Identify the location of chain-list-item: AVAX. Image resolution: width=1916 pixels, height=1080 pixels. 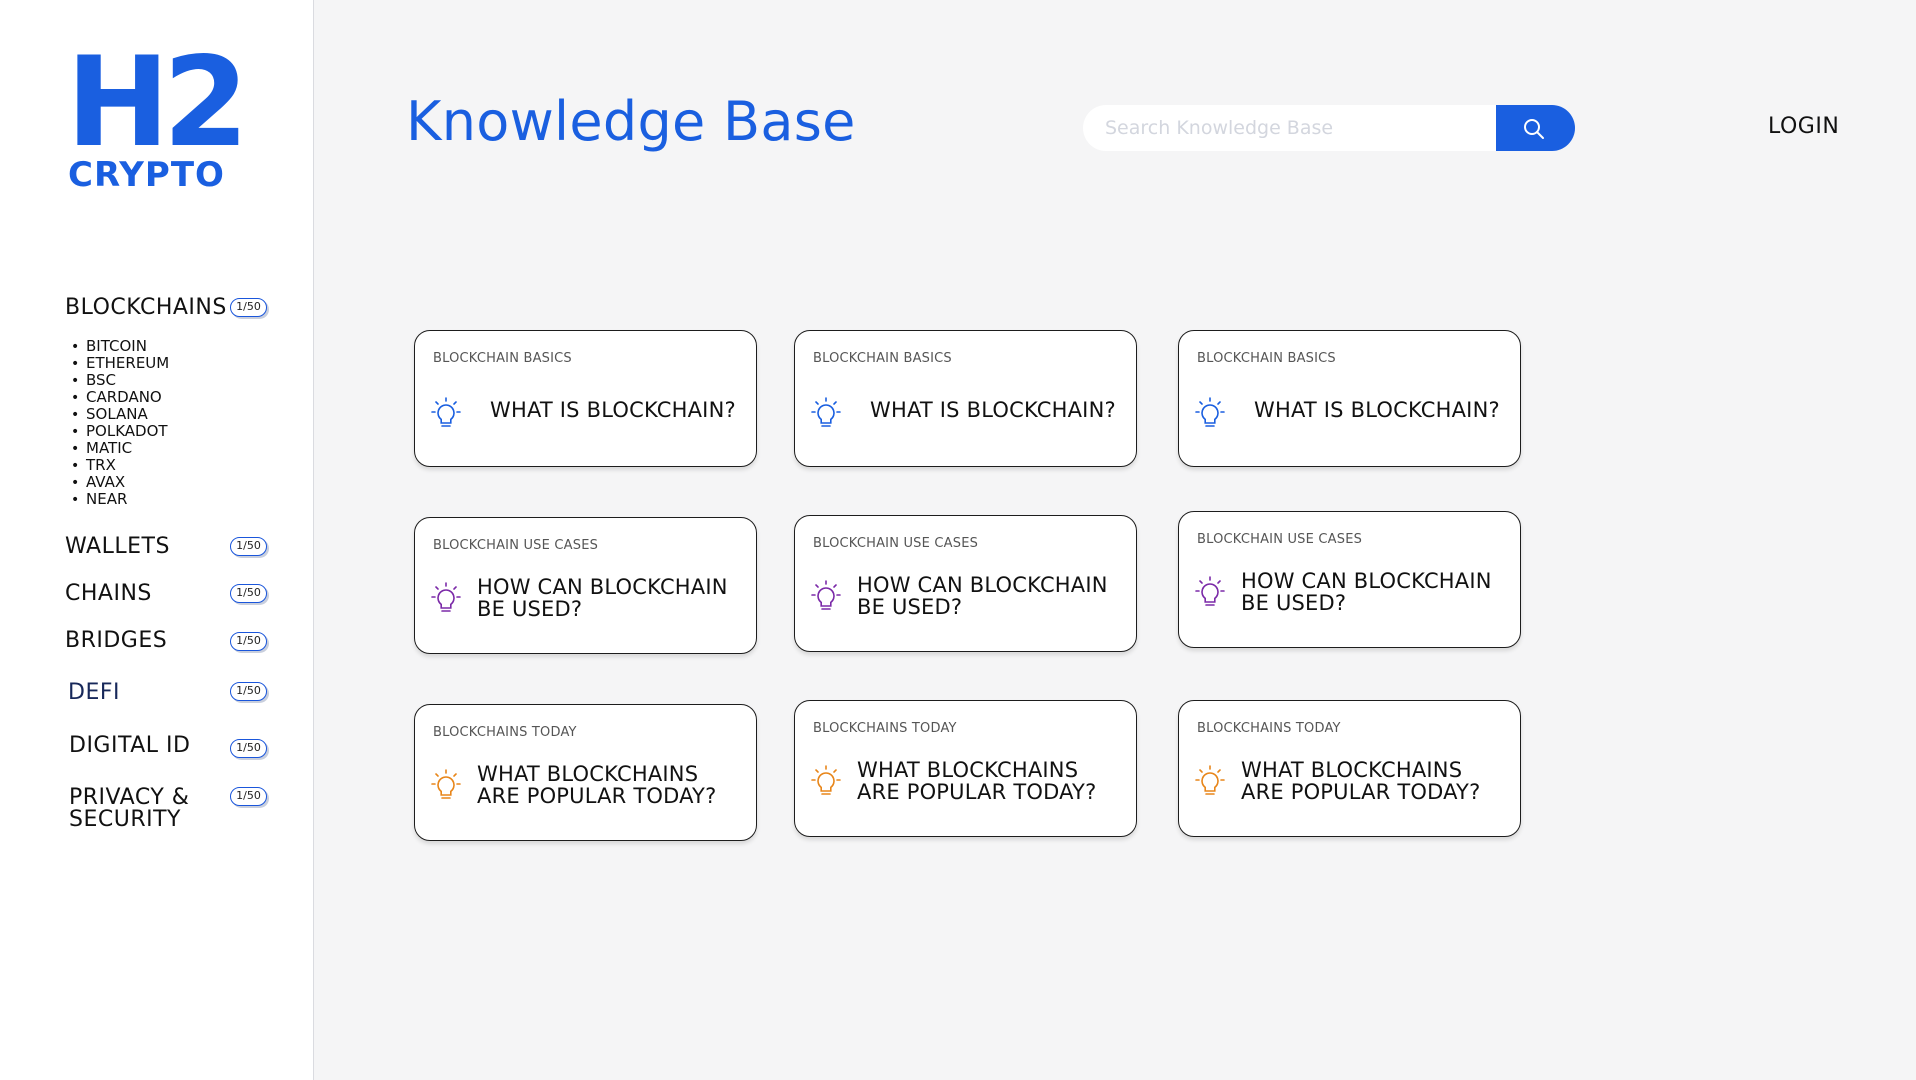
(127, 482).